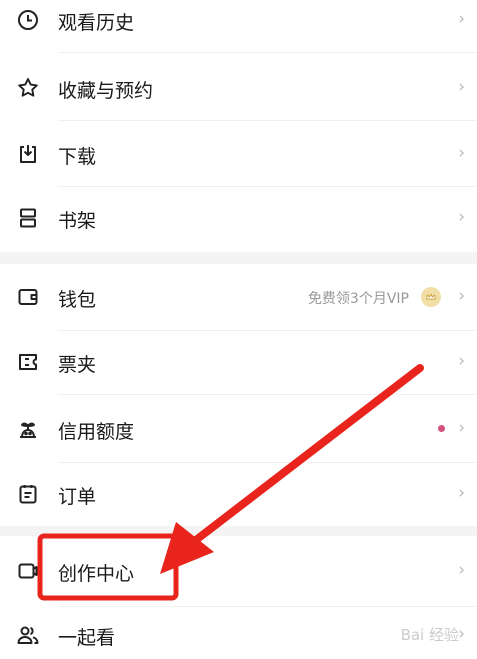  I want to click on menu-item-orders: 订单 ›, so click(238, 494).